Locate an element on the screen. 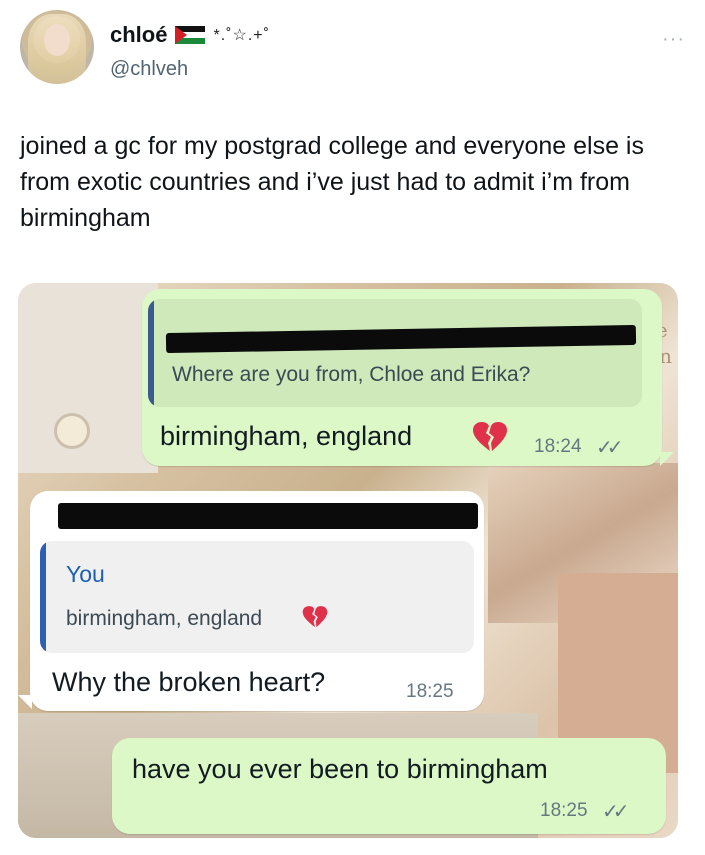 This screenshot has height=855, width=705. message-text: birmingham, england is located at coordinates (286, 436).